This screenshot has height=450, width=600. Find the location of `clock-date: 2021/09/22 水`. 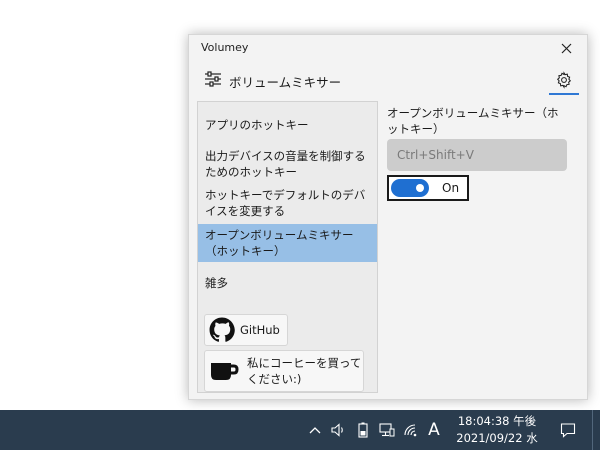

clock-date: 2021/09/22 水 is located at coordinates (497, 438).